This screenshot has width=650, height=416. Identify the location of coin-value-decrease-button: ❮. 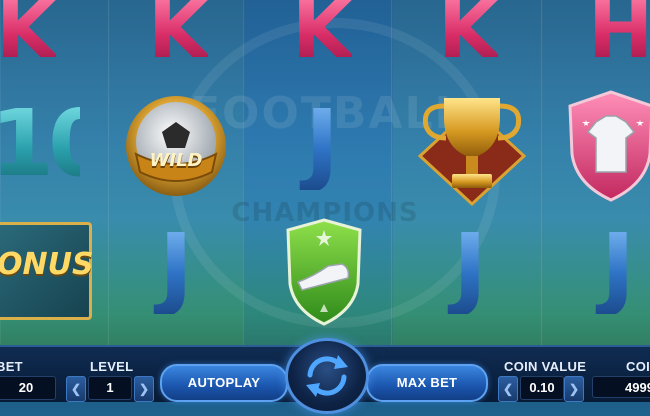
(508, 389).